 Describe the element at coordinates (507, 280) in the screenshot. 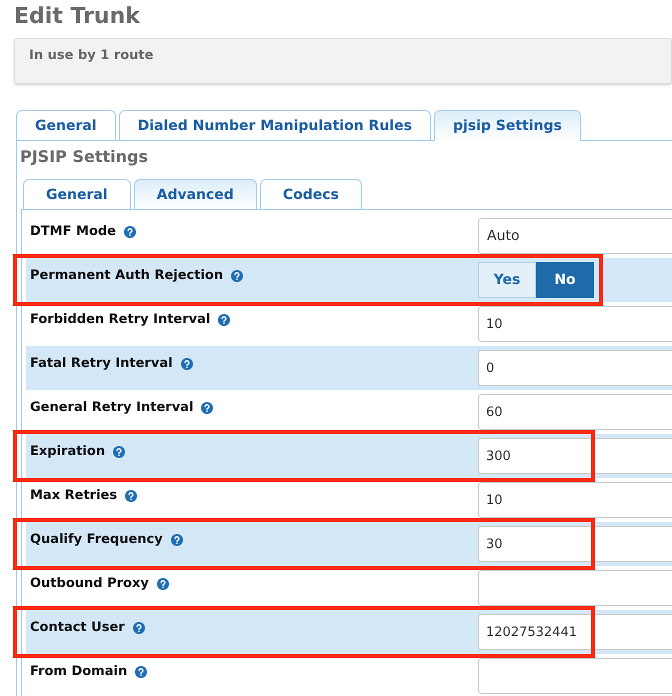

I see `toggle-option: Yes` at that location.